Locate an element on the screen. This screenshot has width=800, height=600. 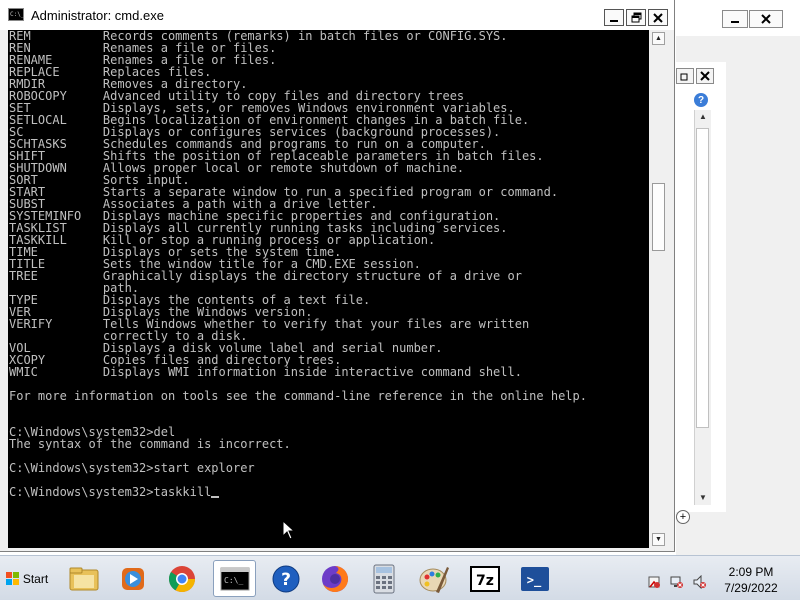
taskbar-firefox-button is located at coordinates (334, 578).